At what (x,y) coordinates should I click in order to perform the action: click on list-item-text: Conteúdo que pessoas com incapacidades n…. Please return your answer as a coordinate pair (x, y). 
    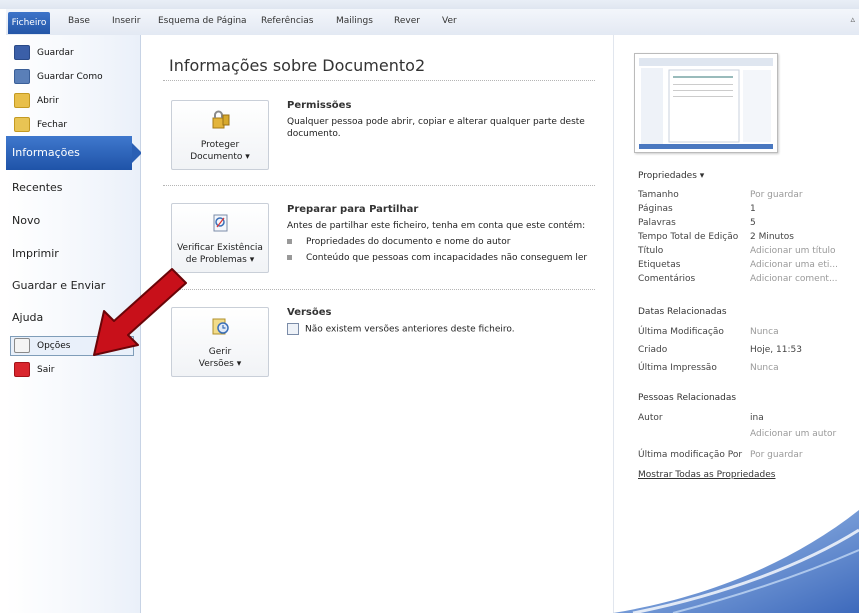
    Looking at the image, I should click on (447, 258).